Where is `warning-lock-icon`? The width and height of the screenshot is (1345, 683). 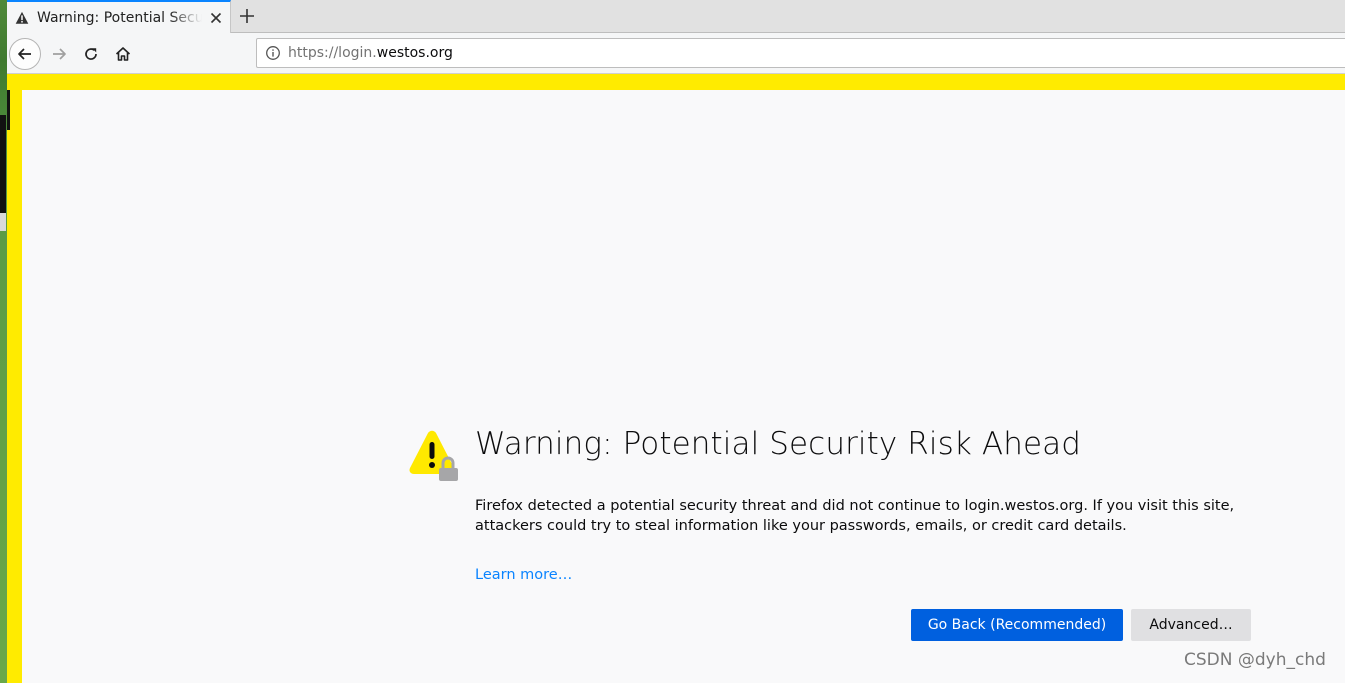 warning-lock-icon is located at coordinates (433, 455).